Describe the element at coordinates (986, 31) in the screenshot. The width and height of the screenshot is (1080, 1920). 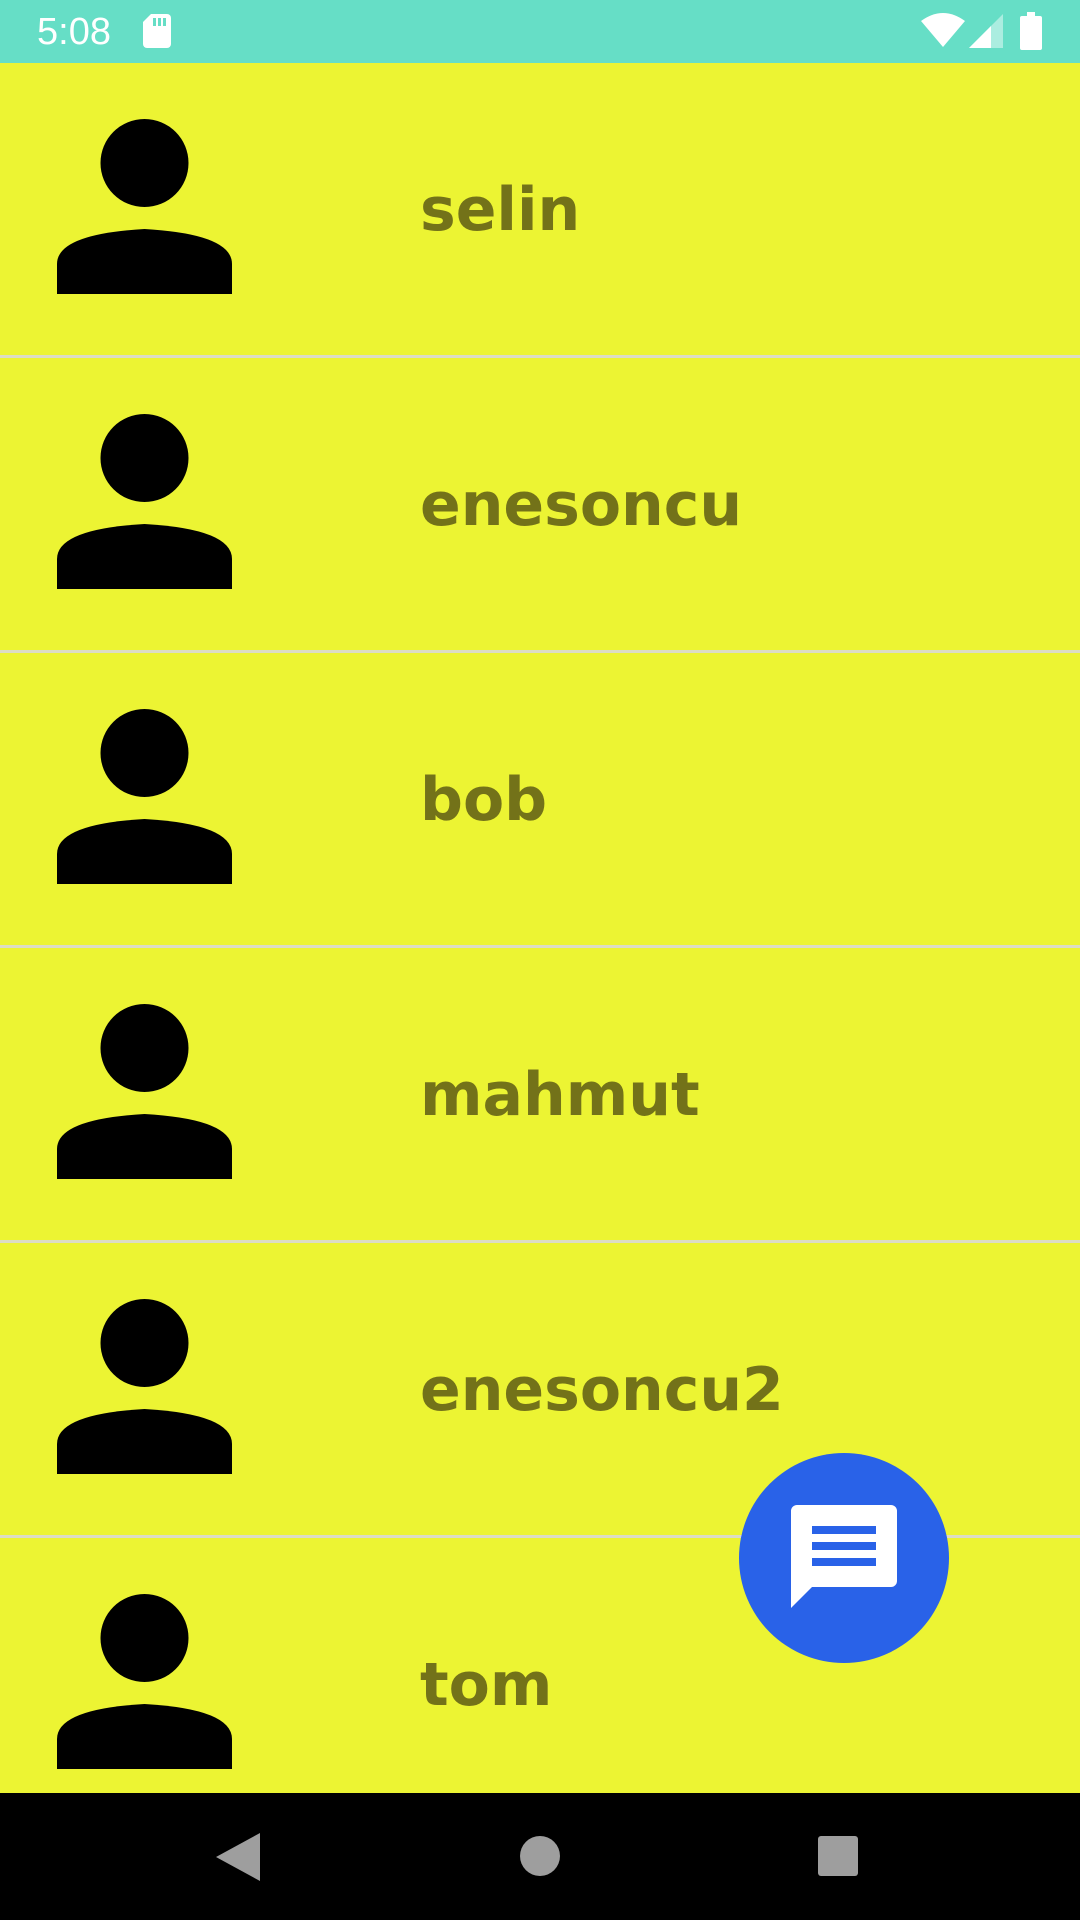
I see `cell-signal-icon` at that location.